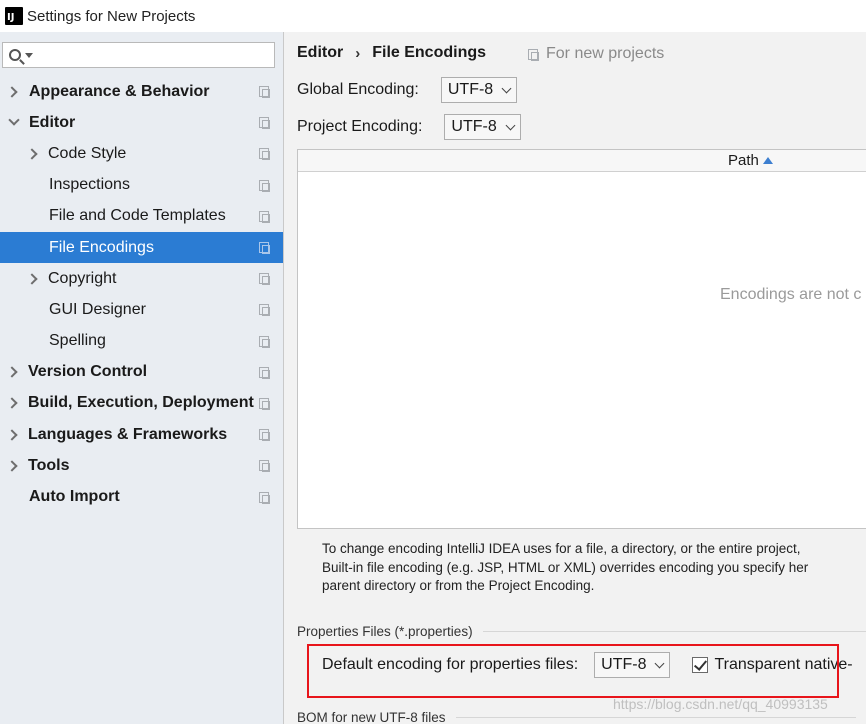 This screenshot has width=866, height=724. Describe the element at coordinates (52, 122) in the screenshot. I see `sidebar-item-label: Editor` at that location.